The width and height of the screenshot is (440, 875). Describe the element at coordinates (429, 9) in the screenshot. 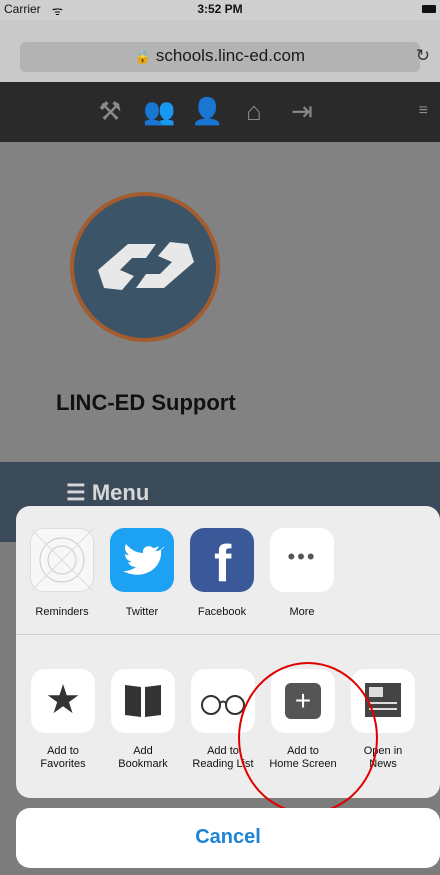

I see `battery-icon` at that location.